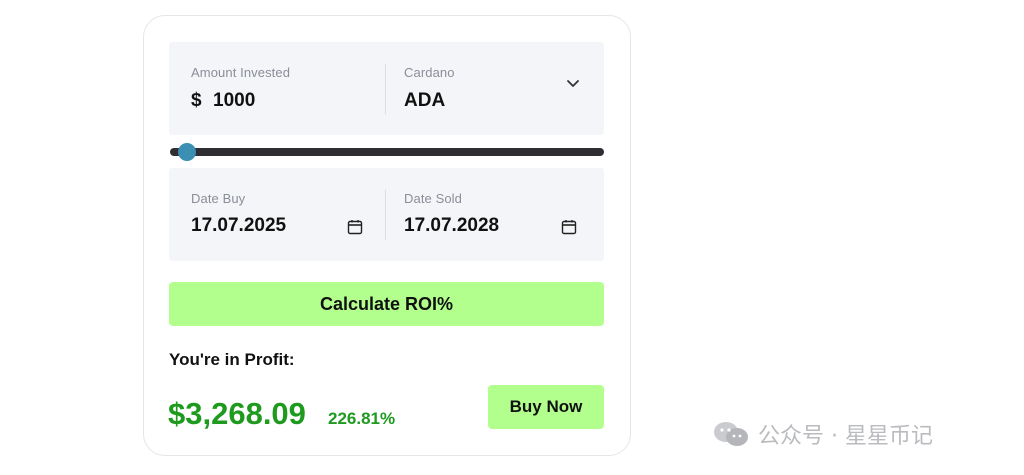 The width and height of the screenshot is (1024, 475). I want to click on dates-panel: Date Buy 17.07.2025 Date Sold 17.07.2028, so click(386, 214).